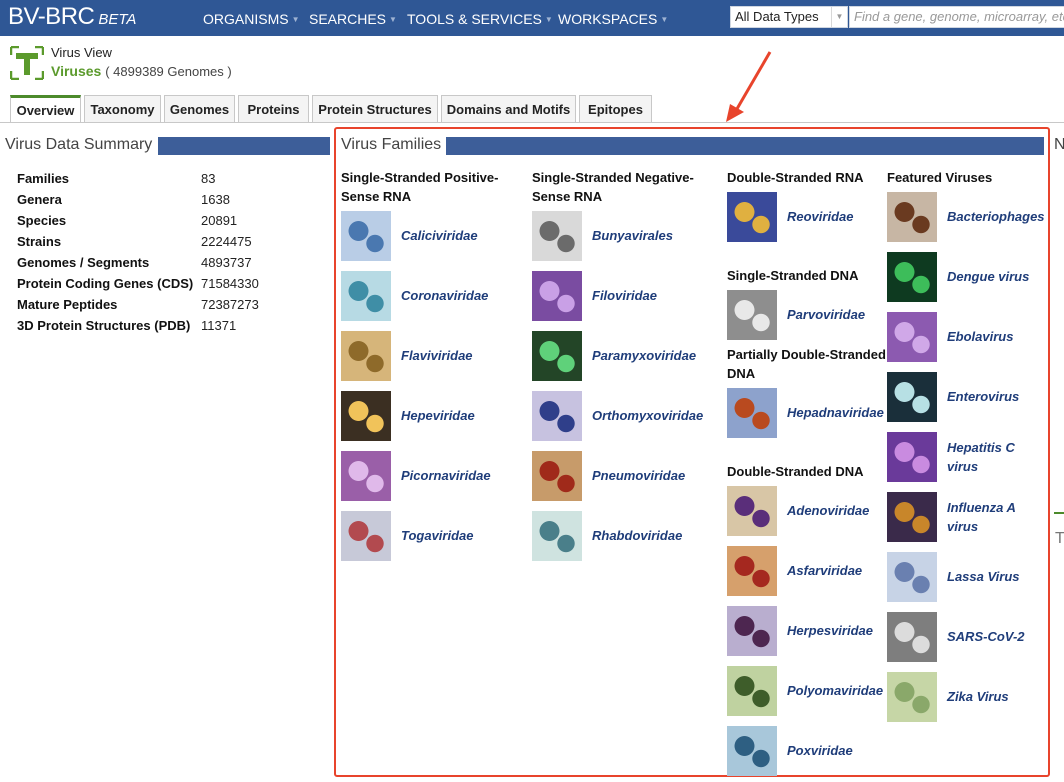 The width and height of the screenshot is (1064, 782). What do you see at coordinates (997, 636) in the screenshot?
I see `family-label: SARS-CoV-2` at bounding box center [997, 636].